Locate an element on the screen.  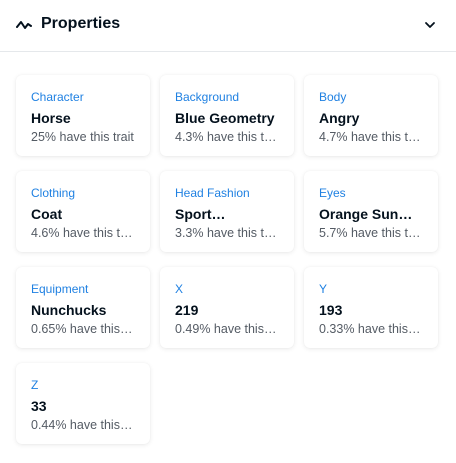
property-type: X is located at coordinates (179, 289).